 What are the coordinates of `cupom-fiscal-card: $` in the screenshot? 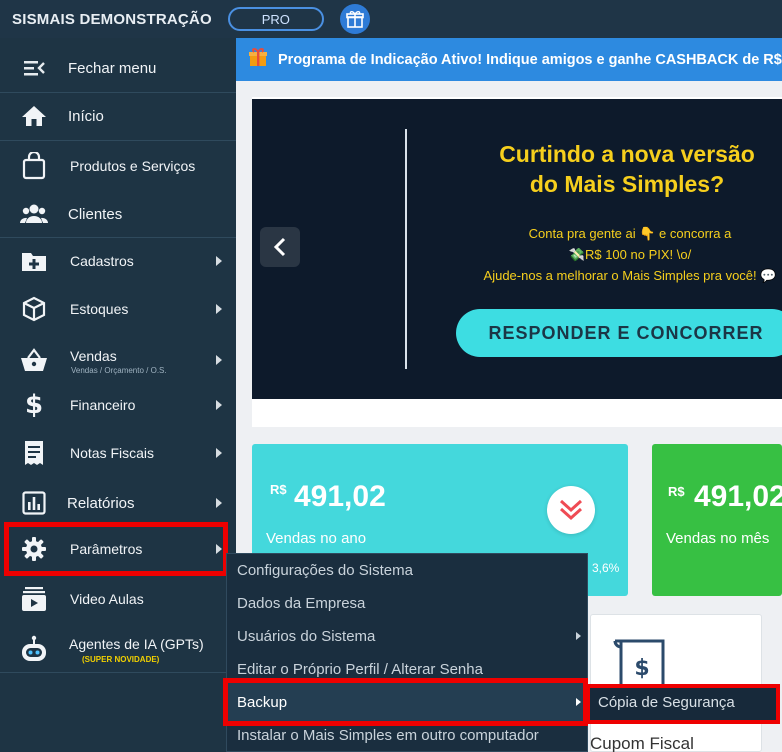 It's located at (676, 683).